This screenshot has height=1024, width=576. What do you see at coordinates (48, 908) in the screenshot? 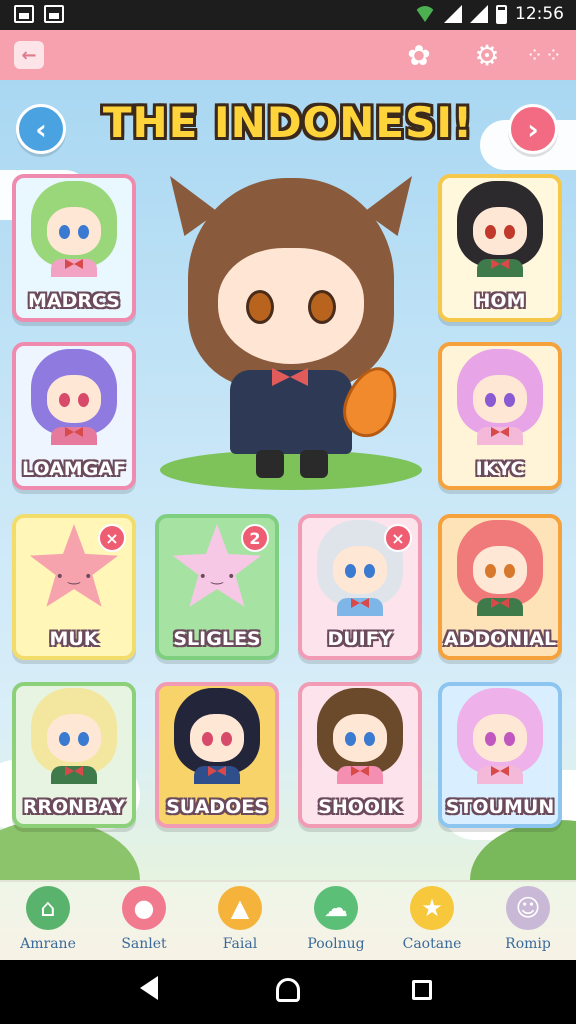
I see `home-icon: ⌂` at bounding box center [48, 908].